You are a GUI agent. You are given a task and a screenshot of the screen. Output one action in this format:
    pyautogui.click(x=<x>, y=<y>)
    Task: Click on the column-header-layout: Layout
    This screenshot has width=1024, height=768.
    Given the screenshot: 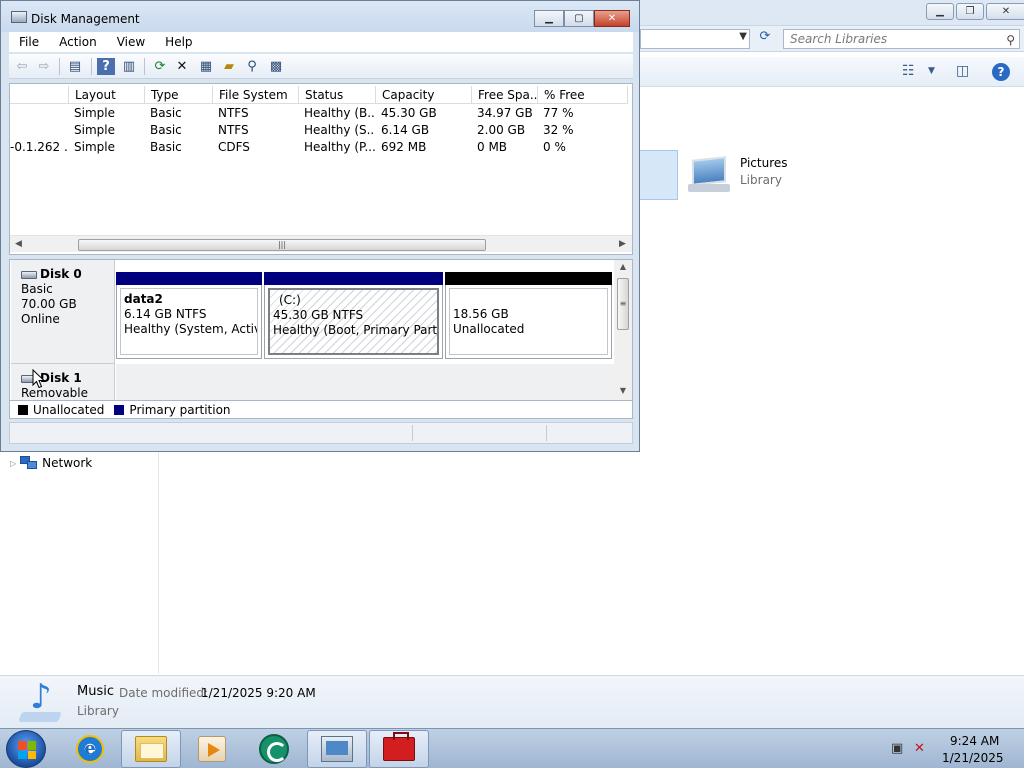 What is the action you would take?
    pyautogui.click(x=106, y=95)
    